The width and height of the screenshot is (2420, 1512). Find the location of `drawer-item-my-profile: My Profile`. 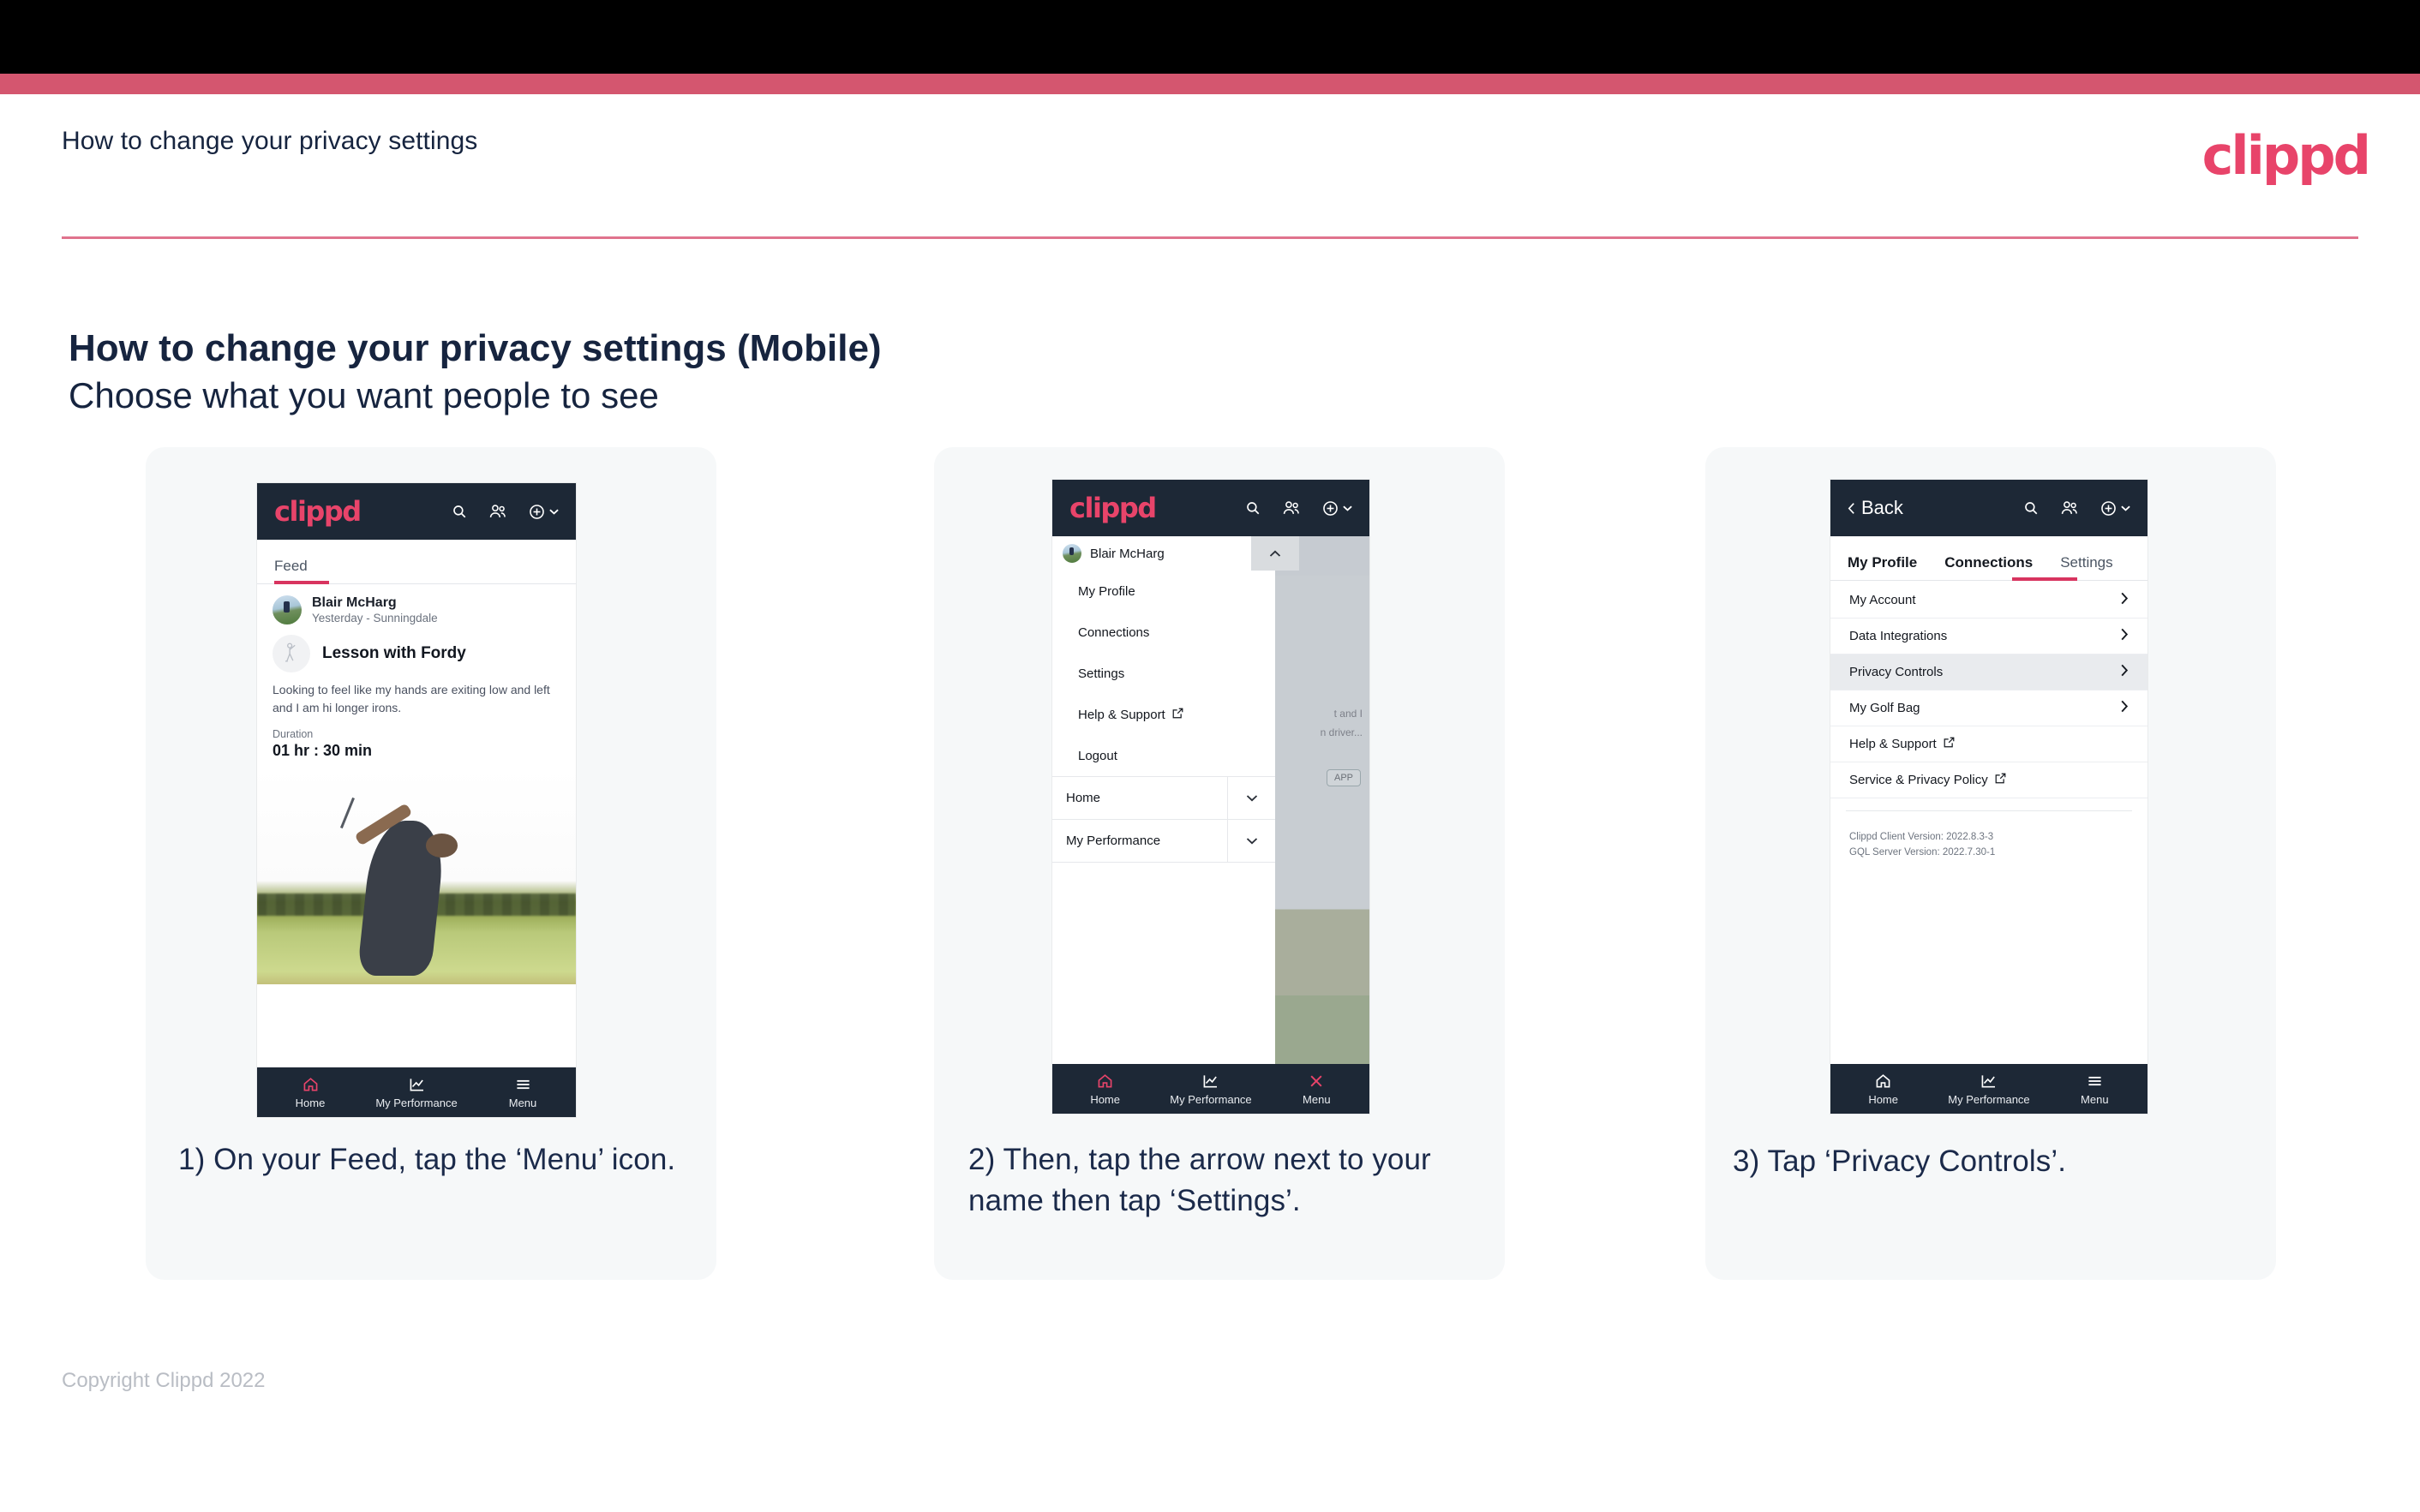

drawer-item-my-profile: My Profile is located at coordinates (1163, 591).